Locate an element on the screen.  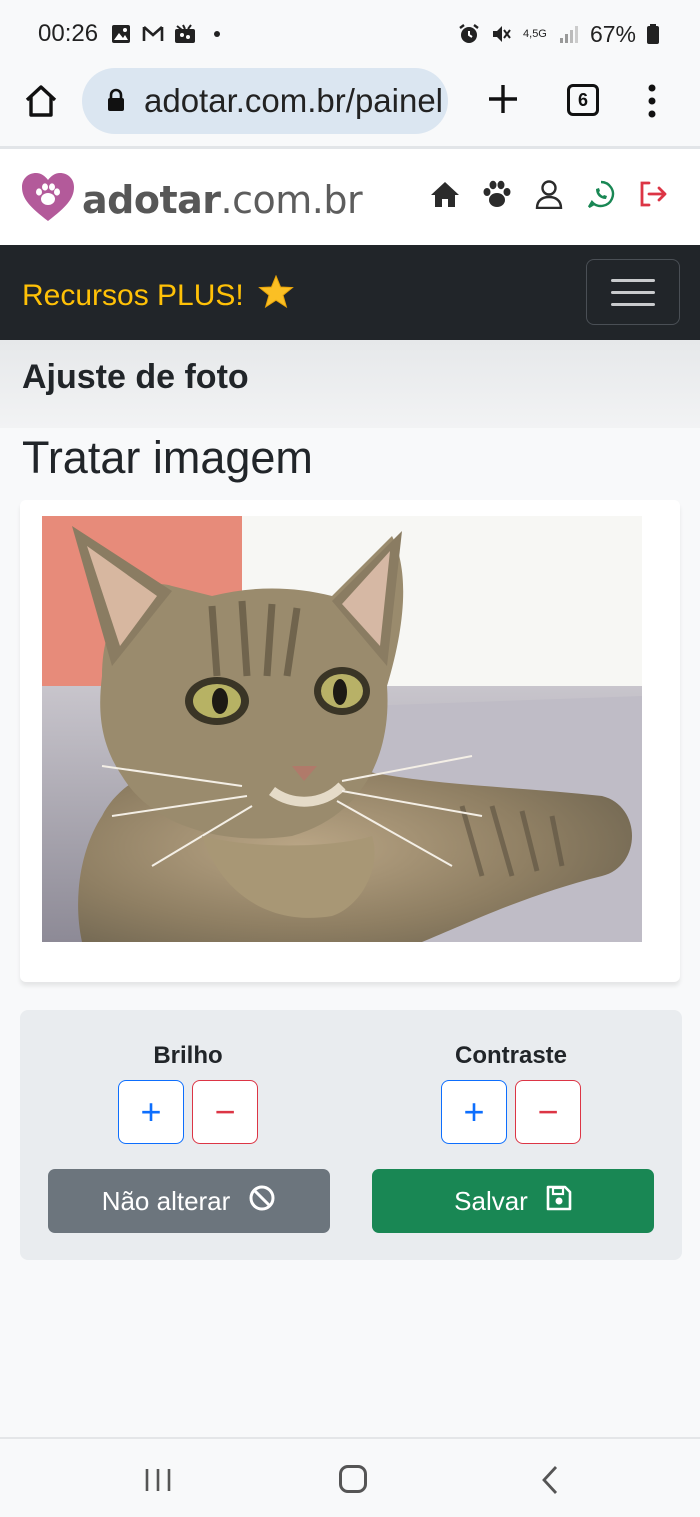
ban-icon is located at coordinates (262, 1201).